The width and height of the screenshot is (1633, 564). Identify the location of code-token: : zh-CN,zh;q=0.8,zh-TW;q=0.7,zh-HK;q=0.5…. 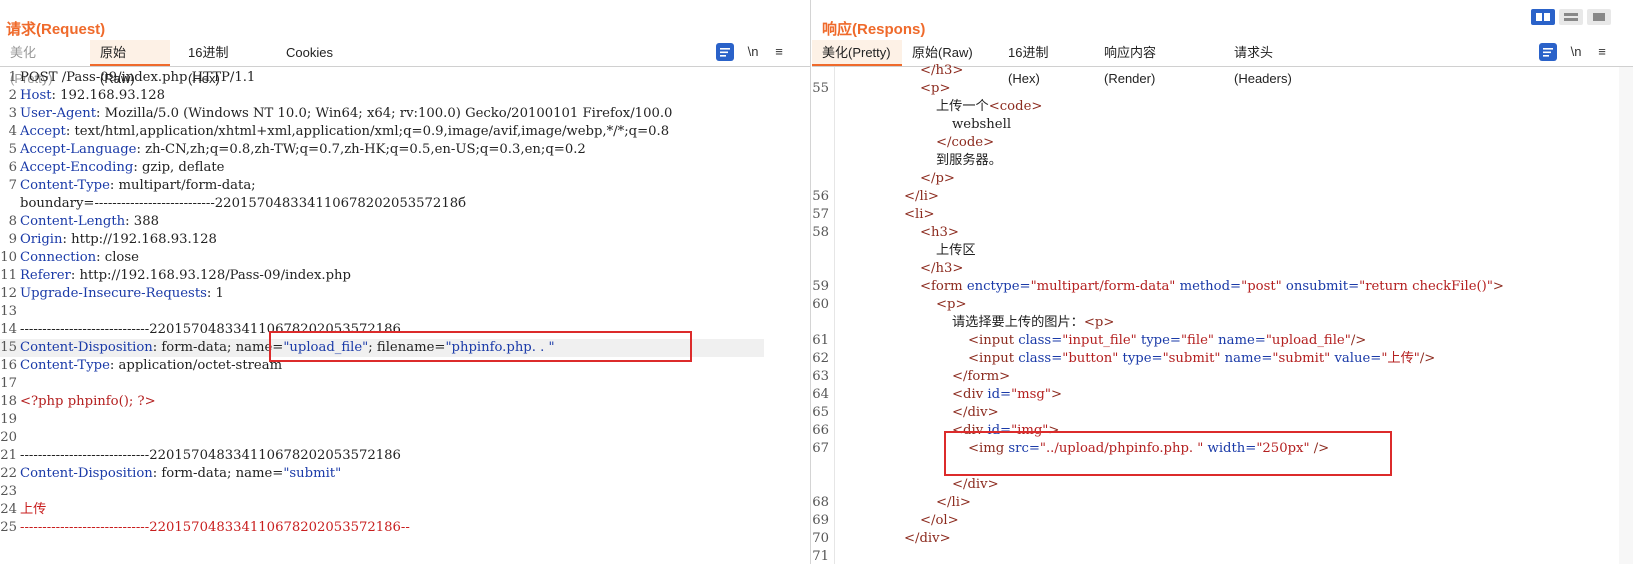
(361, 149).